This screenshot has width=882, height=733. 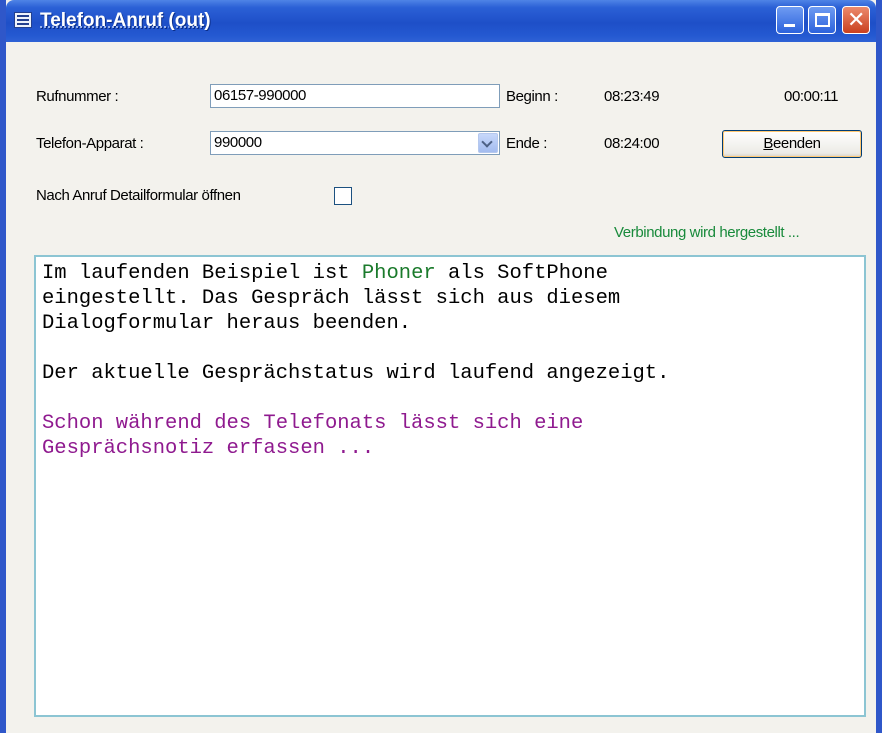 I want to click on maximize-icon, so click(x=822, y=20).